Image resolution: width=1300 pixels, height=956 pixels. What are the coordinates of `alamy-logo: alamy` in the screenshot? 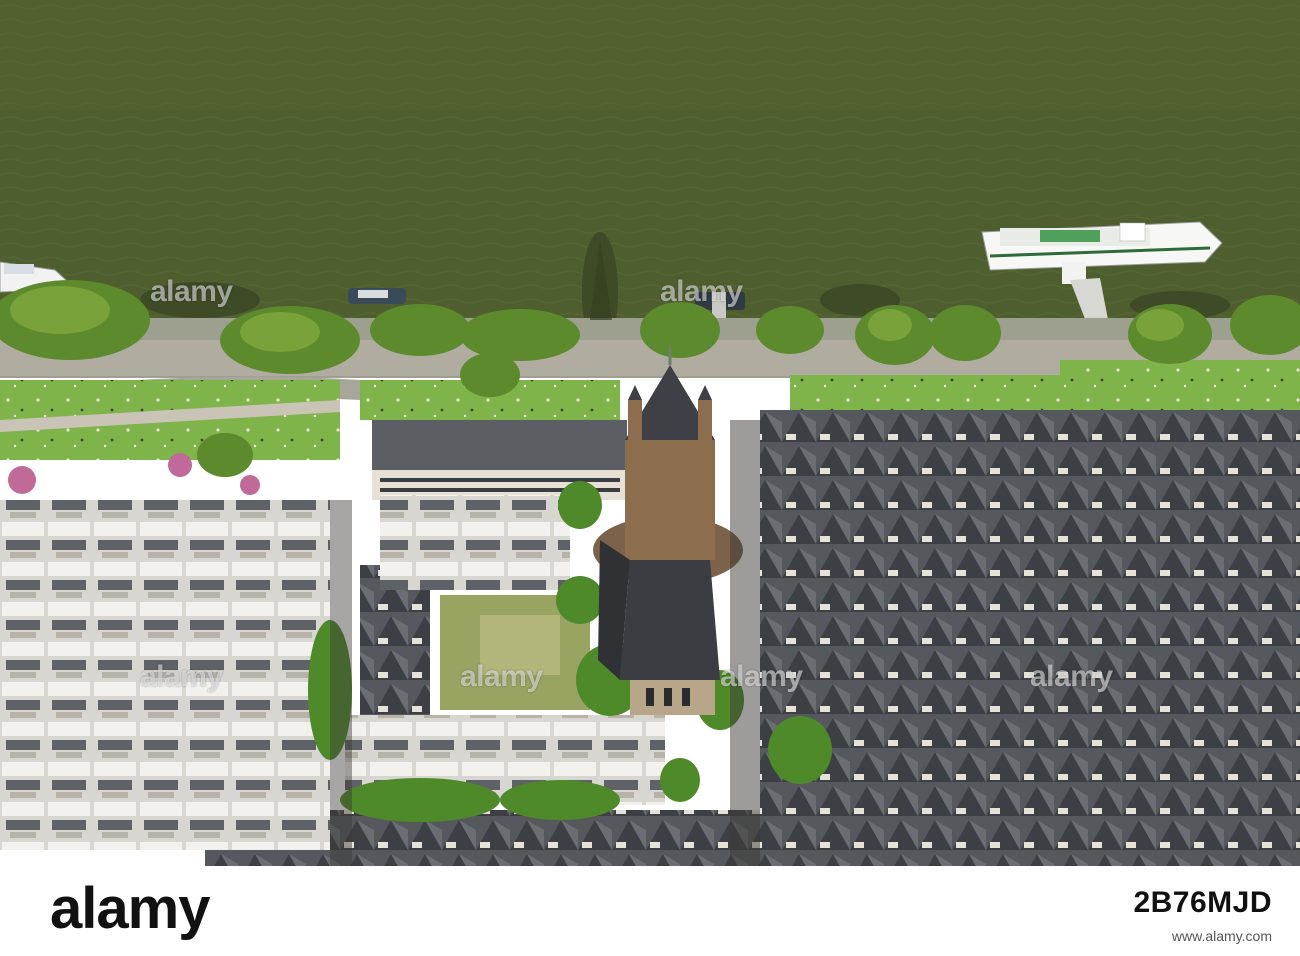 It's located at (130, 908).